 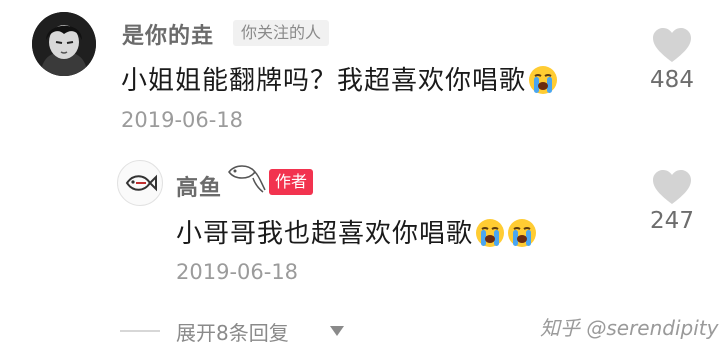 What do you see at coordinates (168, 34) in the screenshot?
I see `username: 是你的垚` at bounding box center [168, 34].